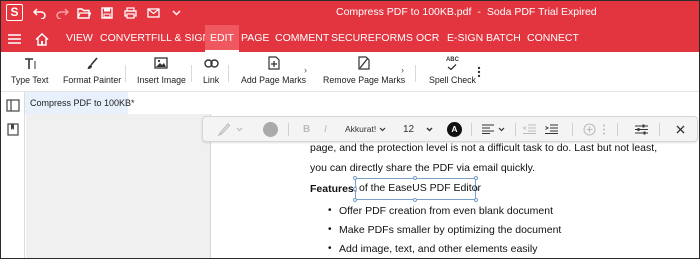 This screenshot has width=700, height=259. What do you see at coordinates (465, 38) in the screenshot?
I see `menu-e-sign: E-SIGN` at bounding box center [465, 38].